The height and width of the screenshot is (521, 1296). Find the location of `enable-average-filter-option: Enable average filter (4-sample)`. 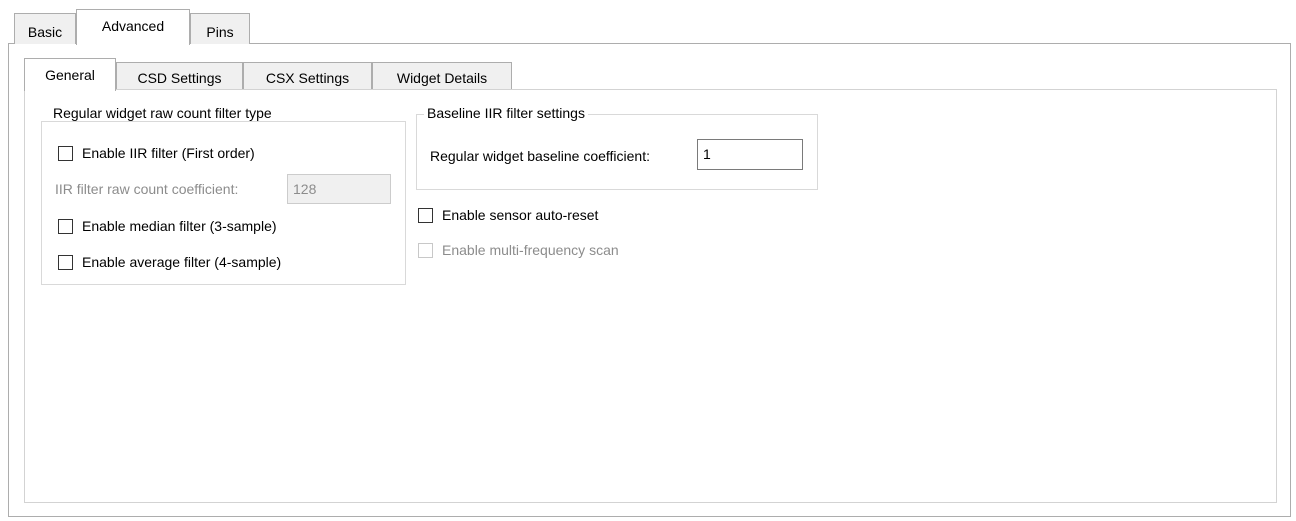

enable-average-filter-option: Enable average filter (4-sample) is located at coordinates (169, 262).